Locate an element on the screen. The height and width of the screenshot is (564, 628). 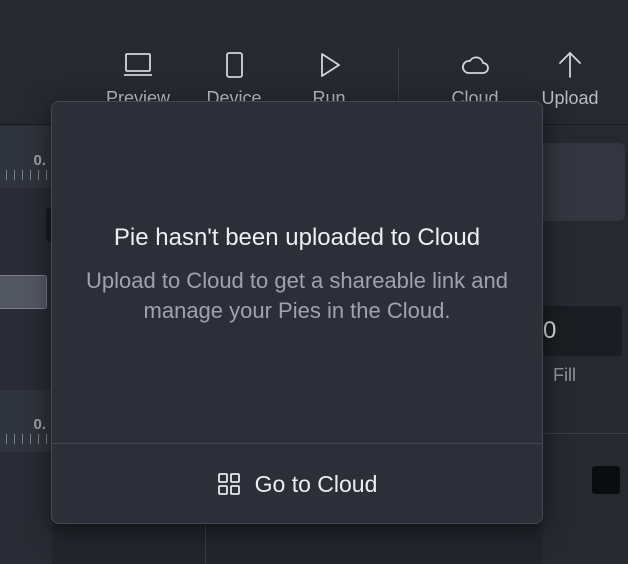
go-to-cloud-button: Go to Cloud is located at coordinates (297, 484).